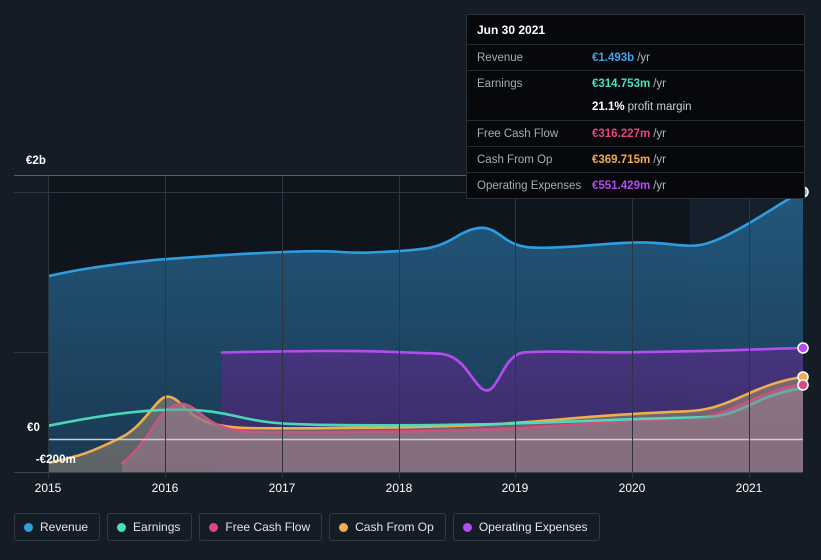  What do you see at coordinates (621, 133) in the screenshot?
I see `tooltip-value-free-cash-flow: €316.227m` at bounding box center [621, 133].